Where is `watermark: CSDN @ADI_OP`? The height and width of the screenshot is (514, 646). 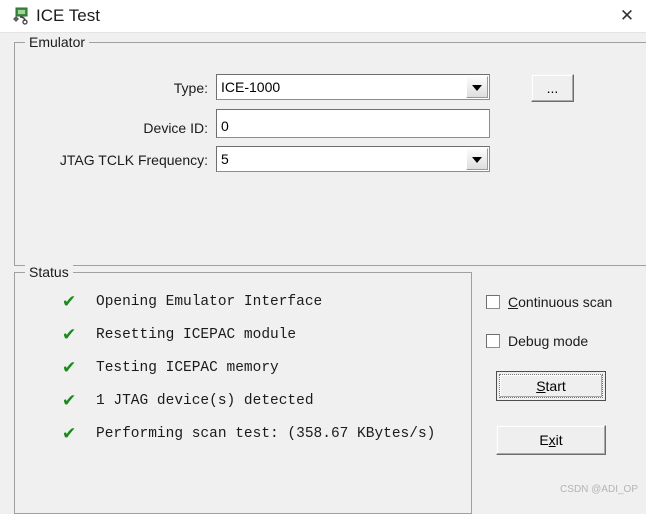
watermark: CSDN @ADI_OP is located at coordinates (599, 489).